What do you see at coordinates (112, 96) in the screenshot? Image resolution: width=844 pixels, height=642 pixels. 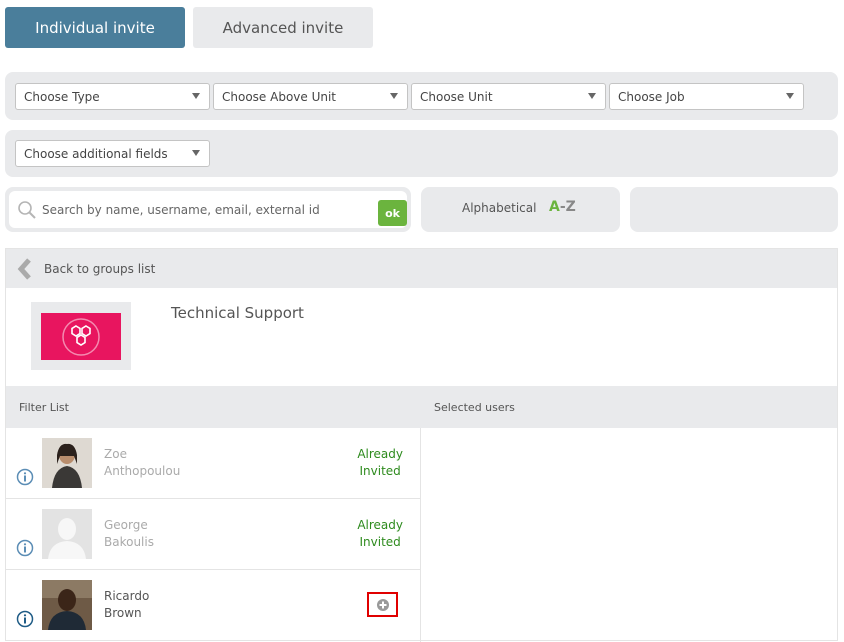 I see `type-select: Choose Type` at bounding box center [112, 96].